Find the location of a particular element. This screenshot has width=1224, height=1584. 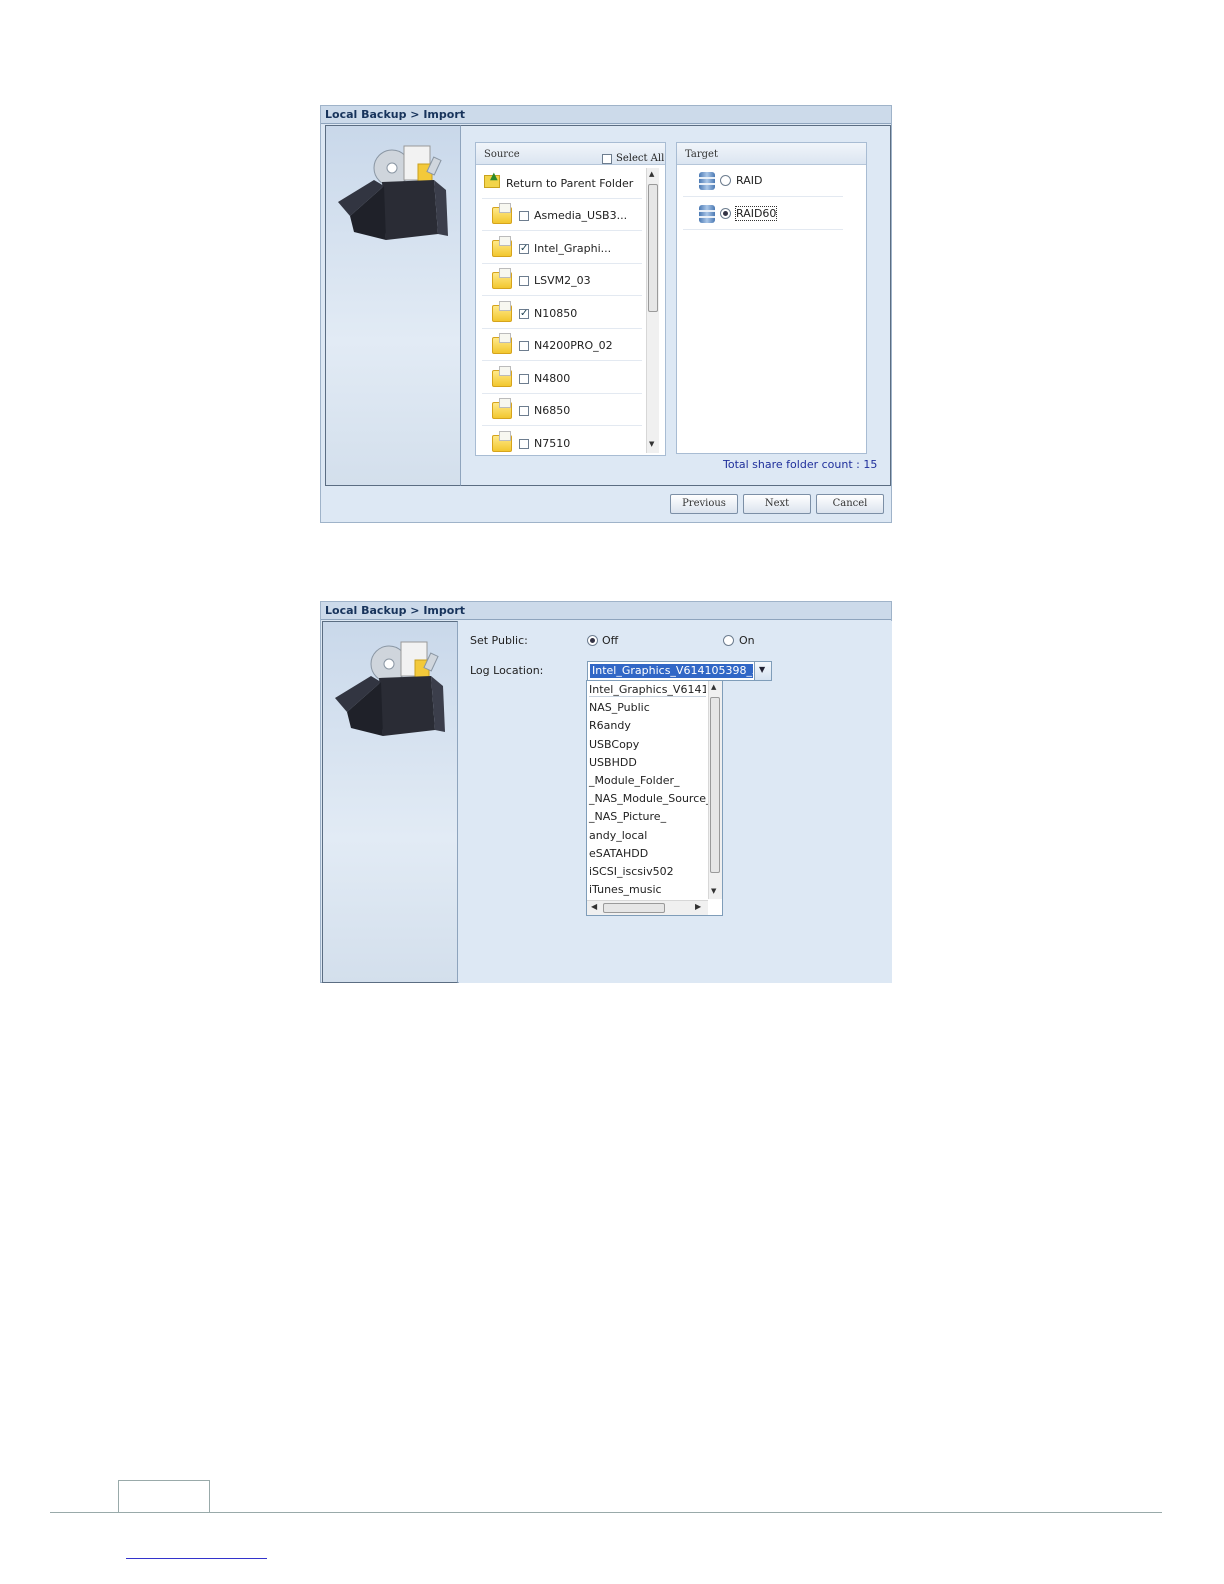

footer-link-underline is located at coordinates (196, 1558).